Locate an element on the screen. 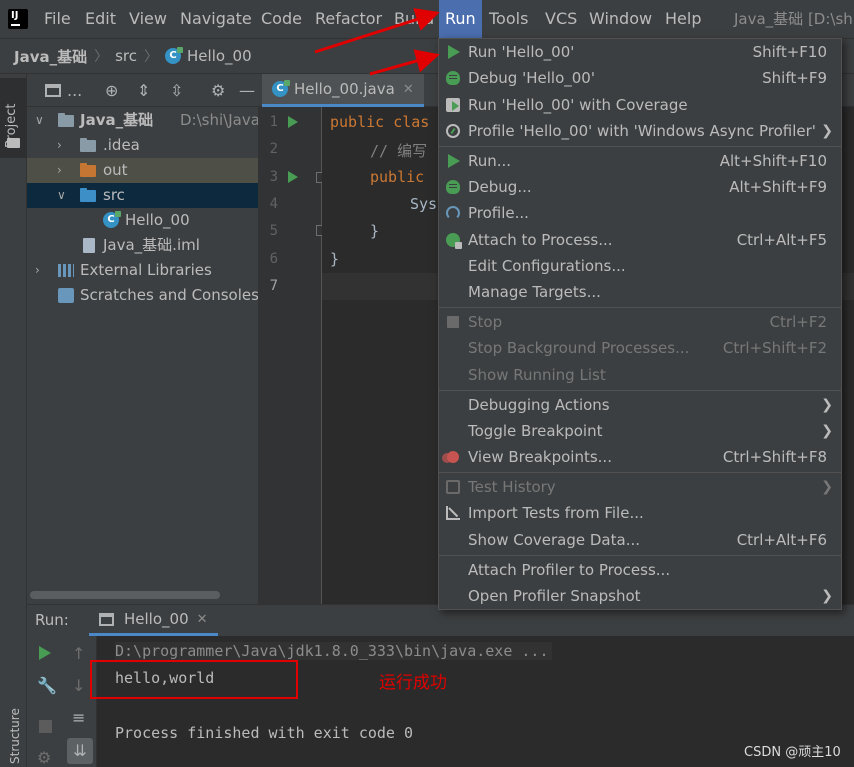  tree-item-iml: Java_基础.iml is located at coordinates (142, 245).